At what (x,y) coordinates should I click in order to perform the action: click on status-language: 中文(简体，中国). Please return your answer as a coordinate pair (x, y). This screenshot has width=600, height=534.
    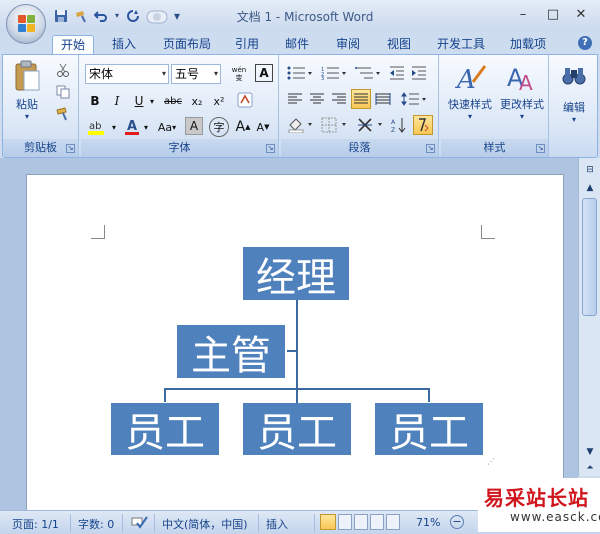
    Looking at the image, I should click on (205, 524).